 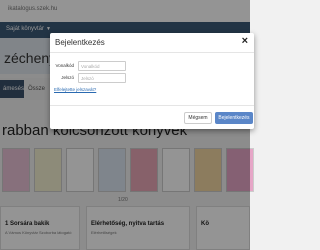 I want to click on dialog-title: Bejelentkezés, so click(x=80, y=42).